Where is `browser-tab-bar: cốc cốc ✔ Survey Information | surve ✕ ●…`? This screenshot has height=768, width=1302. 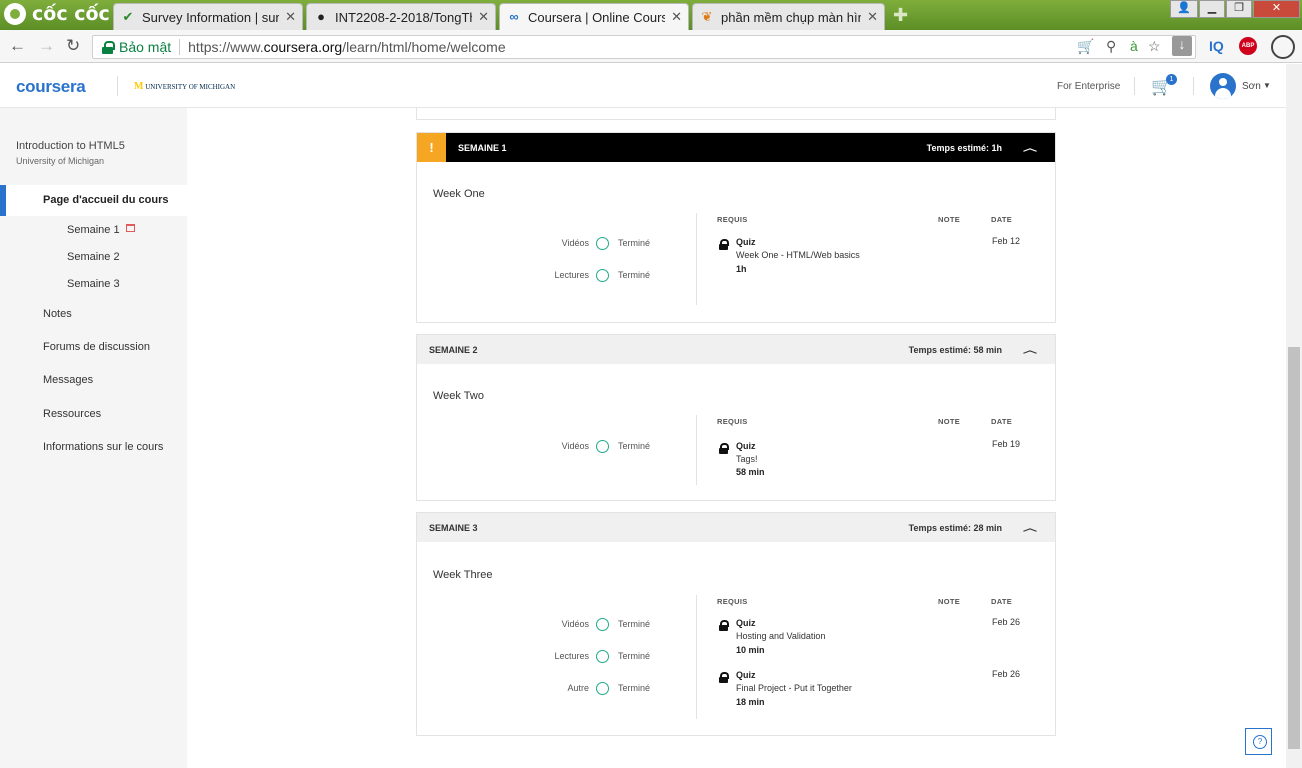
browser-tab-bar: cốc cốc ✔ Survey Information | surve ✕ ●… is located at coordinates (651, 15).